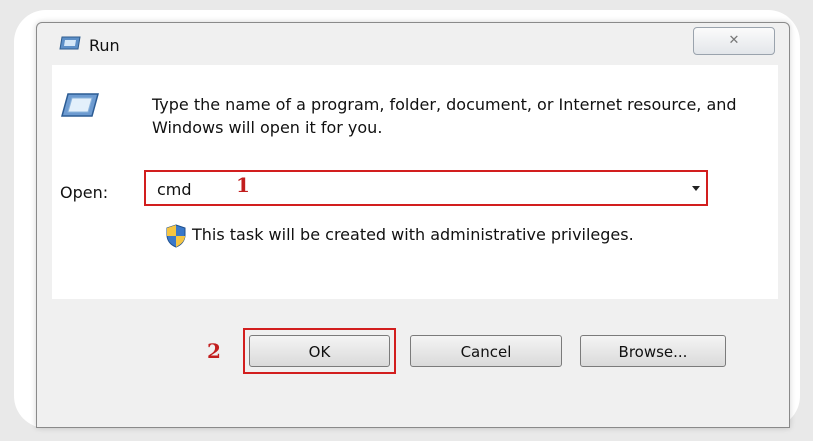 This screenshot has height=441, width=813. What do you see at coordinates (486, 351) in the screenshot?
I see `cancel-button: Cancel` at bounding box center [486, 351].